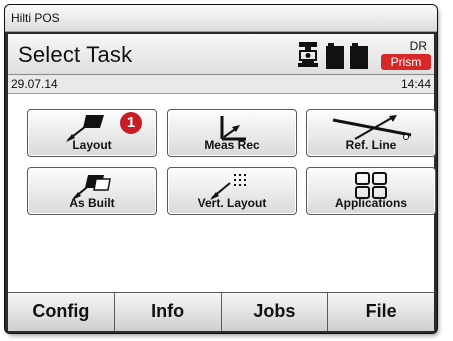  What do you see at coordinates (371, 191) in the screenshot?
I see `applications-button: Applications` at bounding box center [371, 191].